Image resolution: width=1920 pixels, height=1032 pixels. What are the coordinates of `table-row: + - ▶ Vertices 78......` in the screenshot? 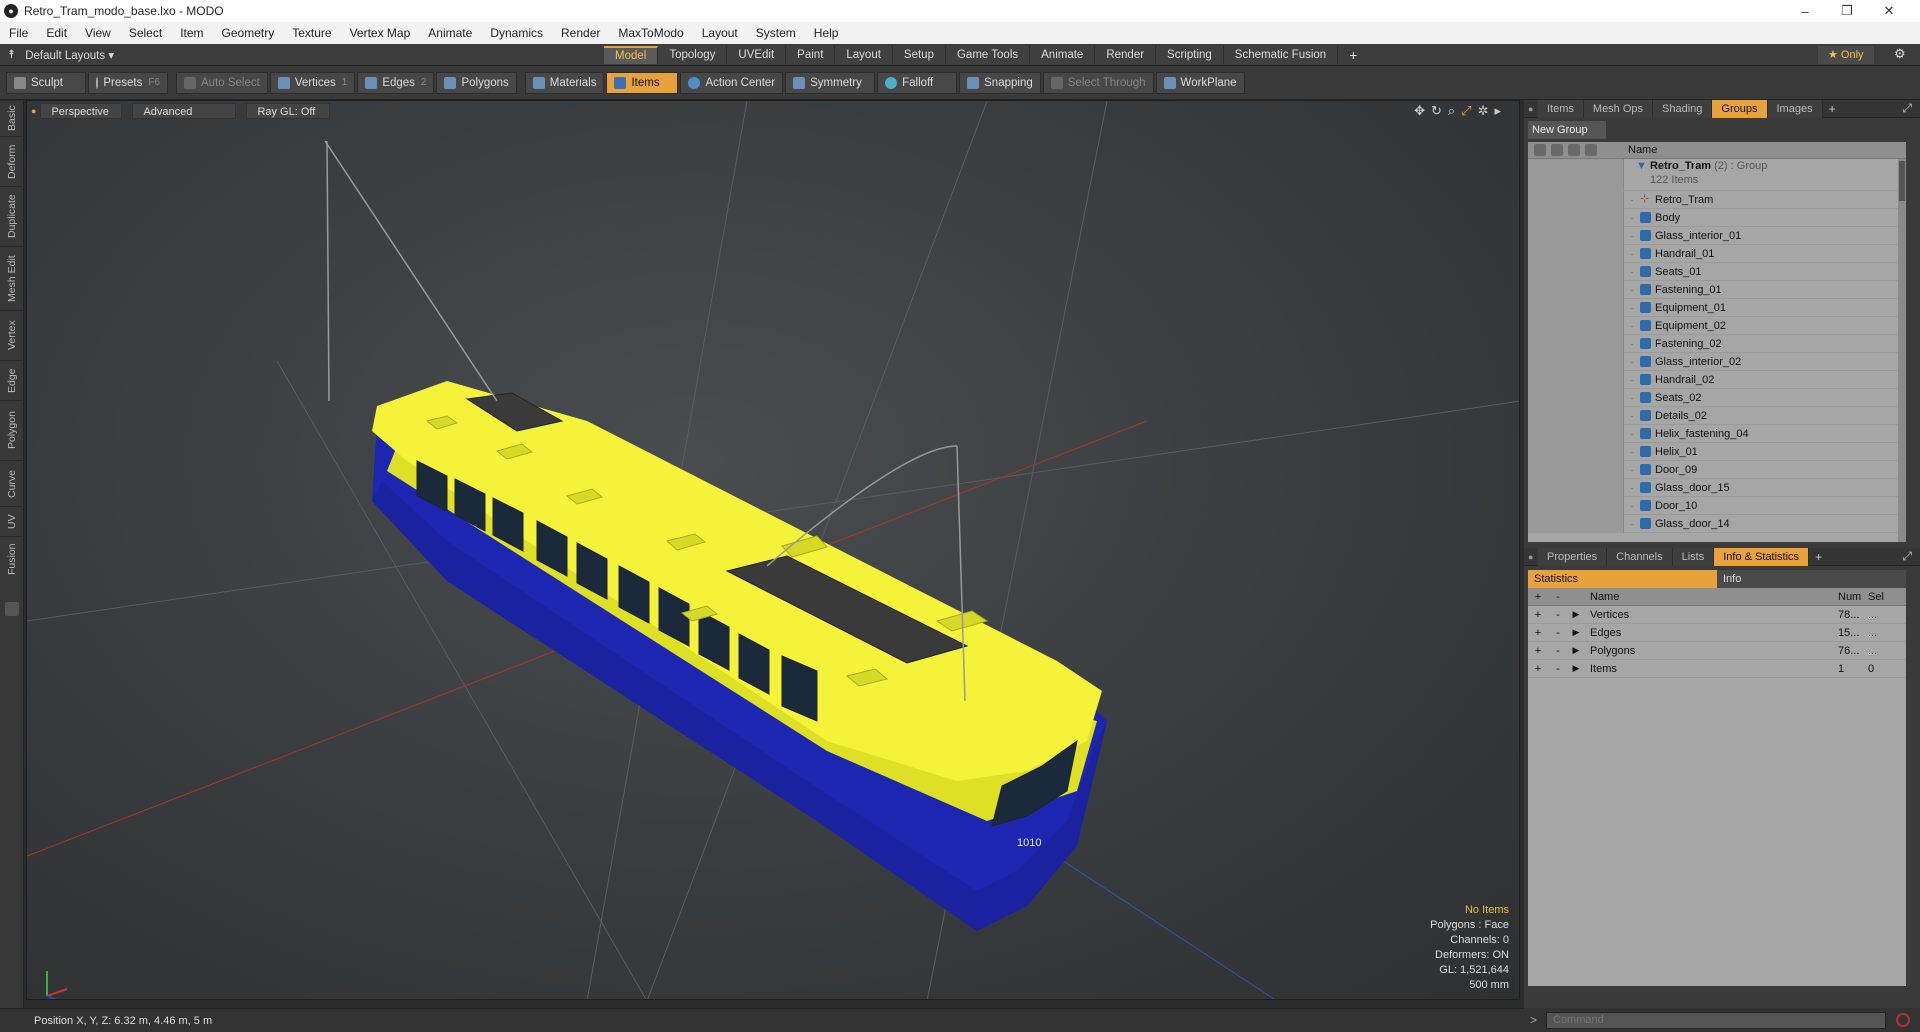 It's located at (1717, 615).